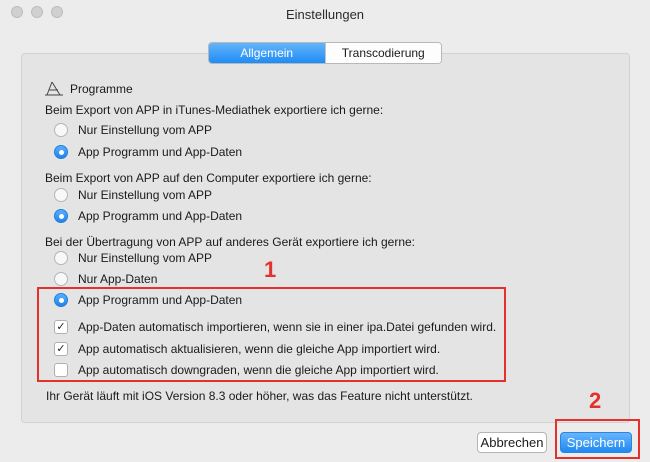  Describe the element at coordinates (118, 279) in the screenshot. I see `radio-label: Nur App-Daten` at that location.